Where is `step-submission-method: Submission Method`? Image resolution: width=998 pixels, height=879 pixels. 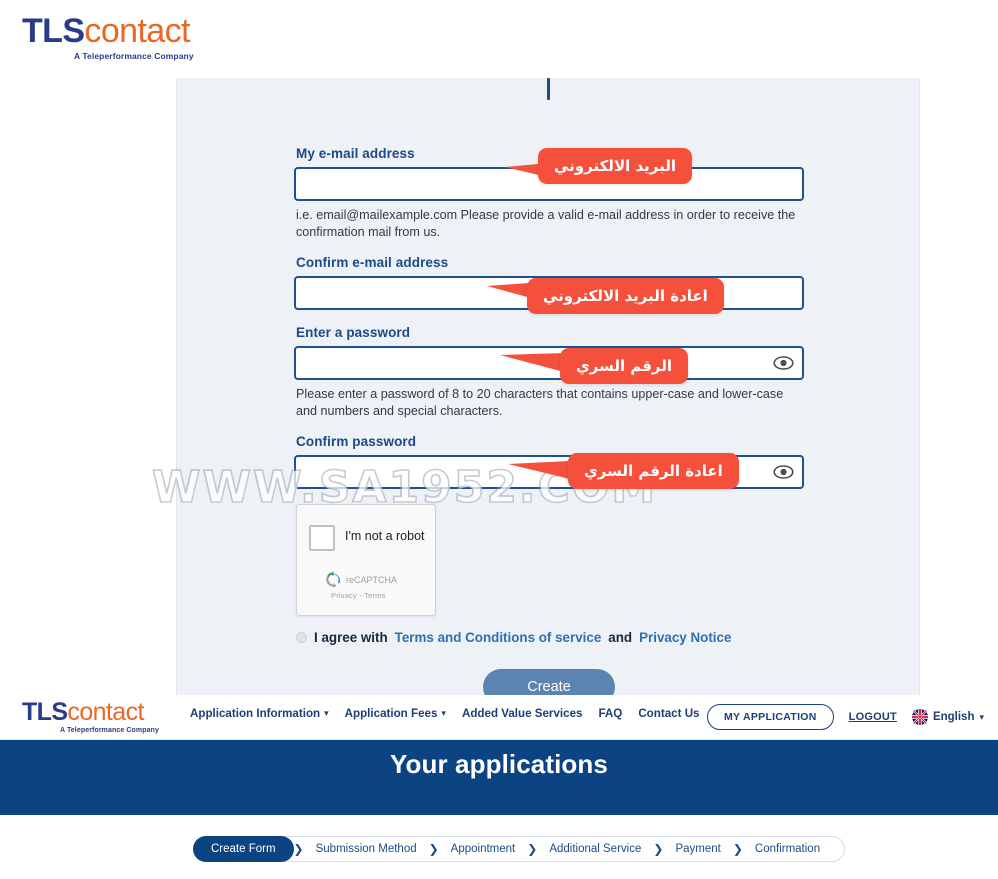
step-submission-method: Submission Method is located at coordinates (366, 849).